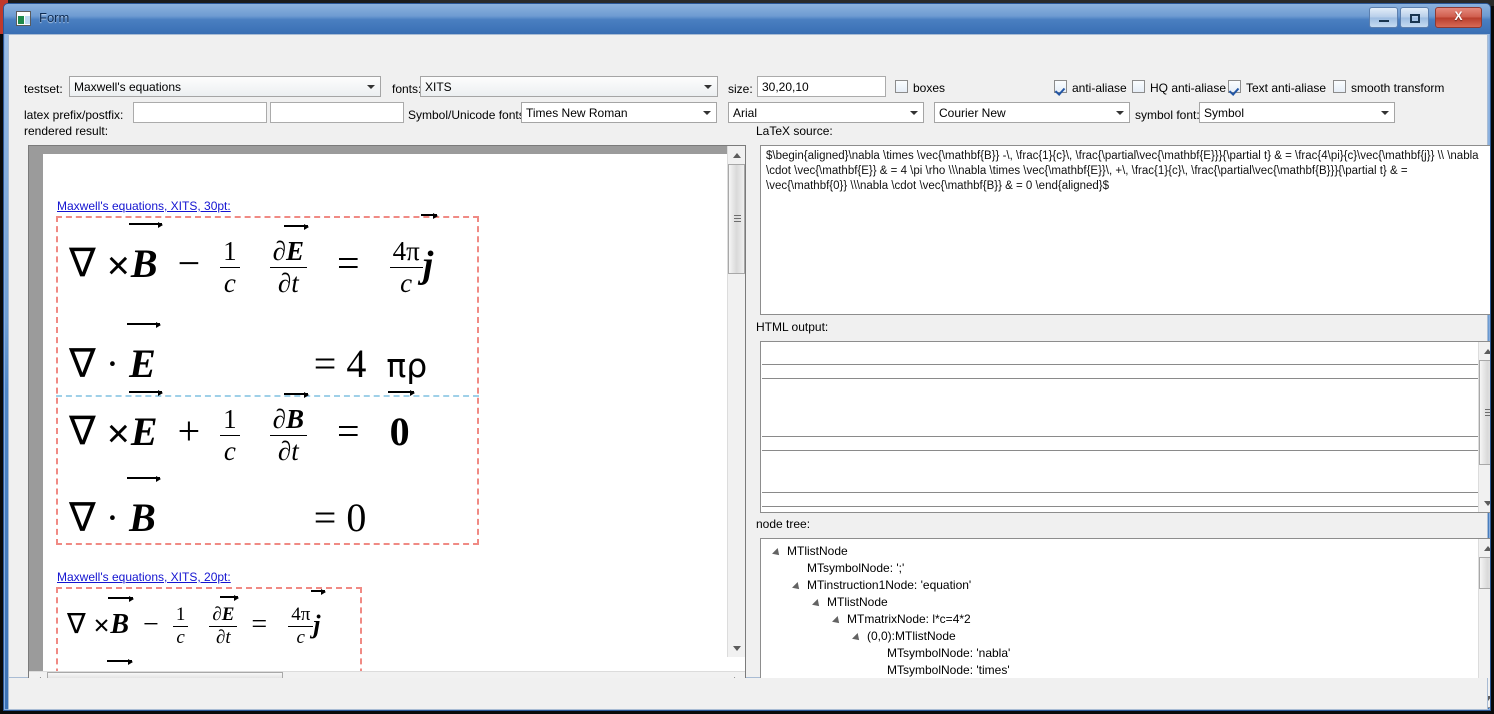  I want to click on symbol-font-combo: Symbol, so click(1297, 112).